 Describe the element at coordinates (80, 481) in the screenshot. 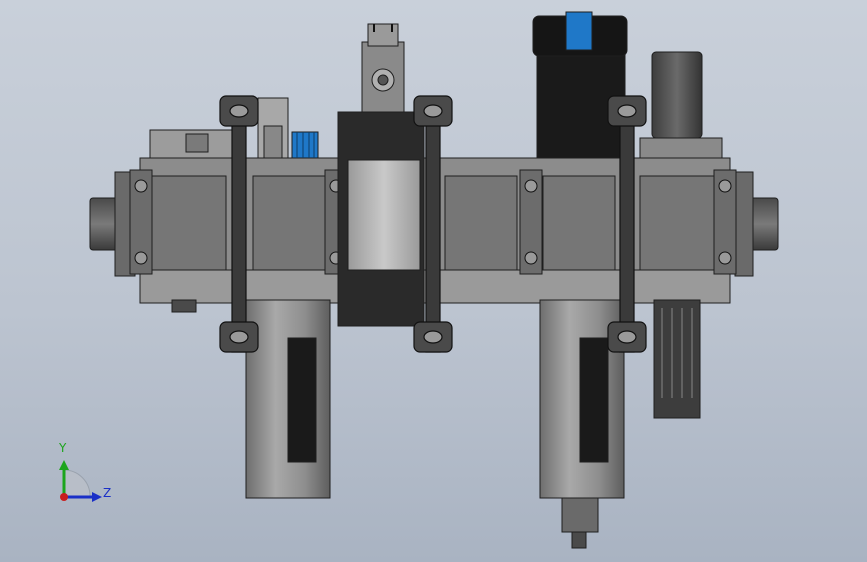

I see `axis-triad` at that location.